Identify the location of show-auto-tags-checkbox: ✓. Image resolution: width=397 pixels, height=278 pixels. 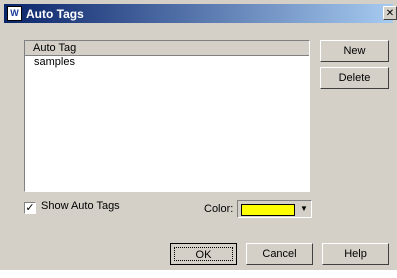
(30, 208).